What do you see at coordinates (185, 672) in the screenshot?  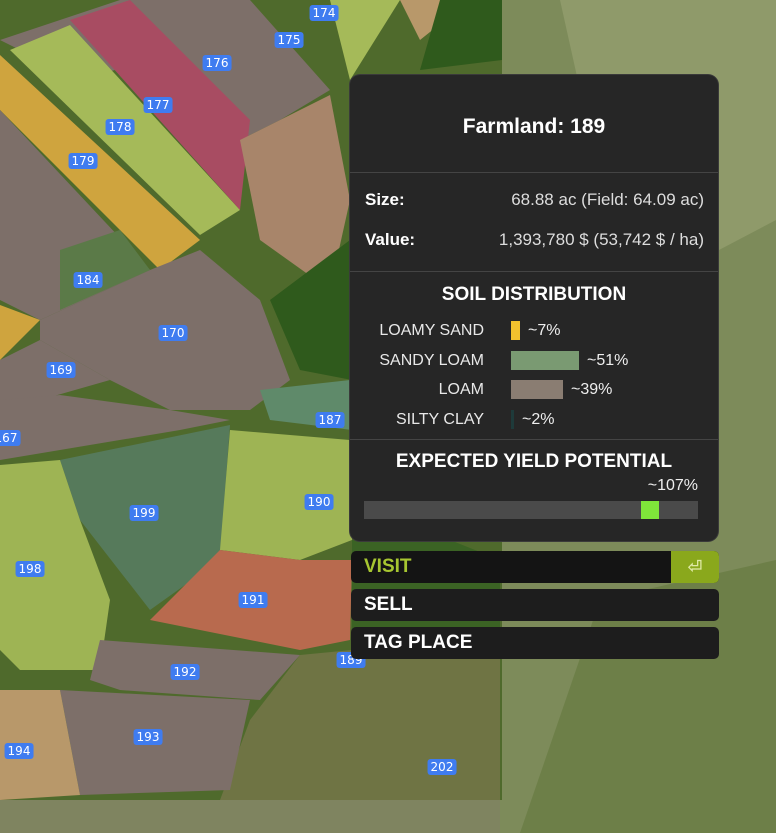 I see `field-number-label: 192` at bounding box center [185, 672].